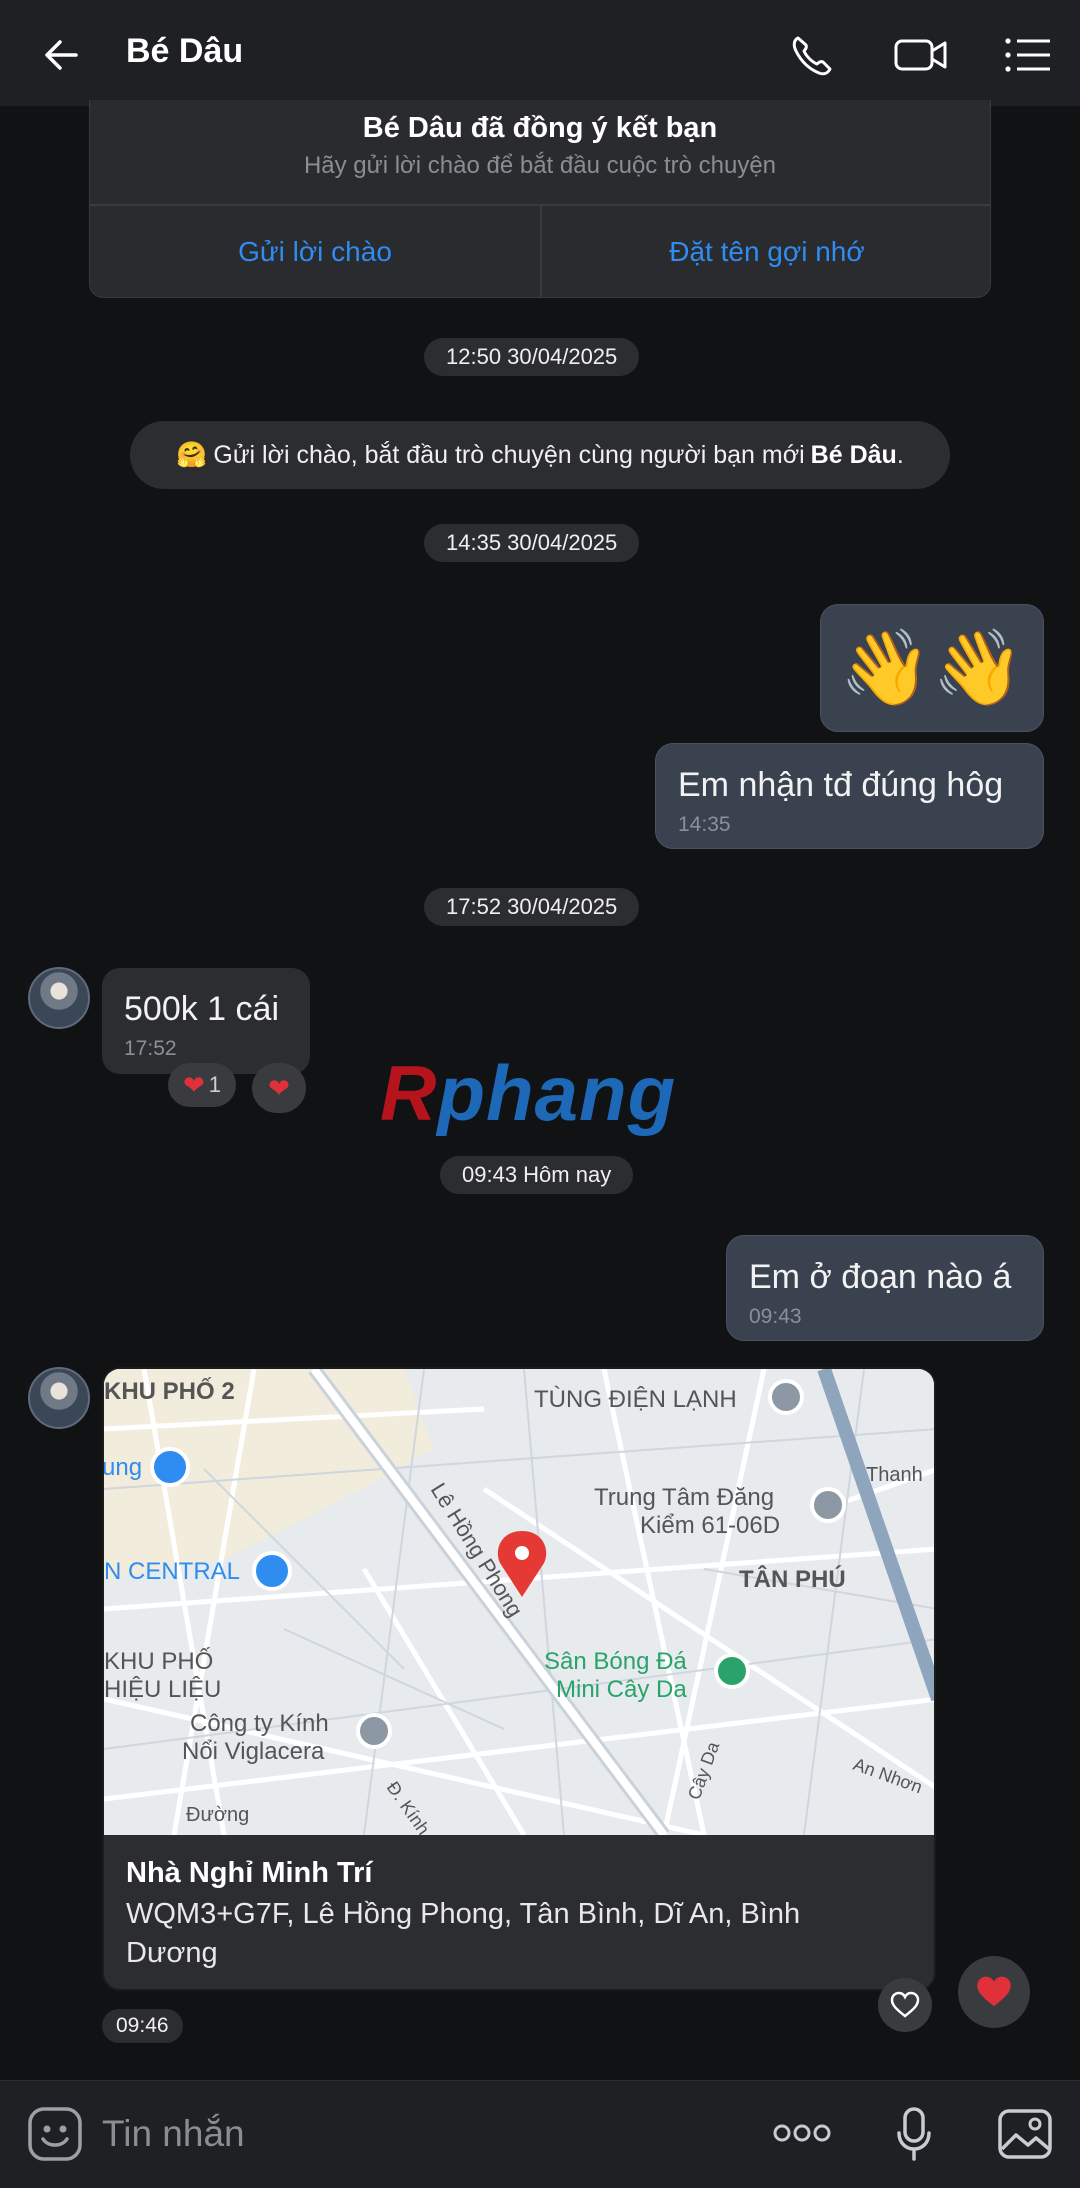 This screenshot has height=2188, width=1080. Describe the element at coordinates (684, 1497) in the screenshot. I see `map-label: Trung Tâm Đăng` at that location.